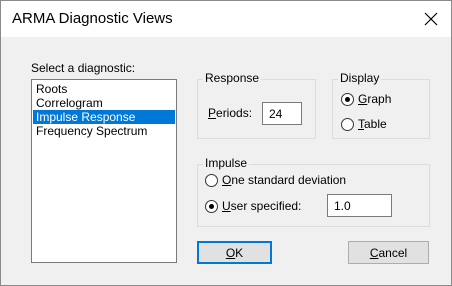 The image size is (452, 286). Describe the element at coordinates (239, 252) in the screenshot. I see `ok-label: K` at that location.